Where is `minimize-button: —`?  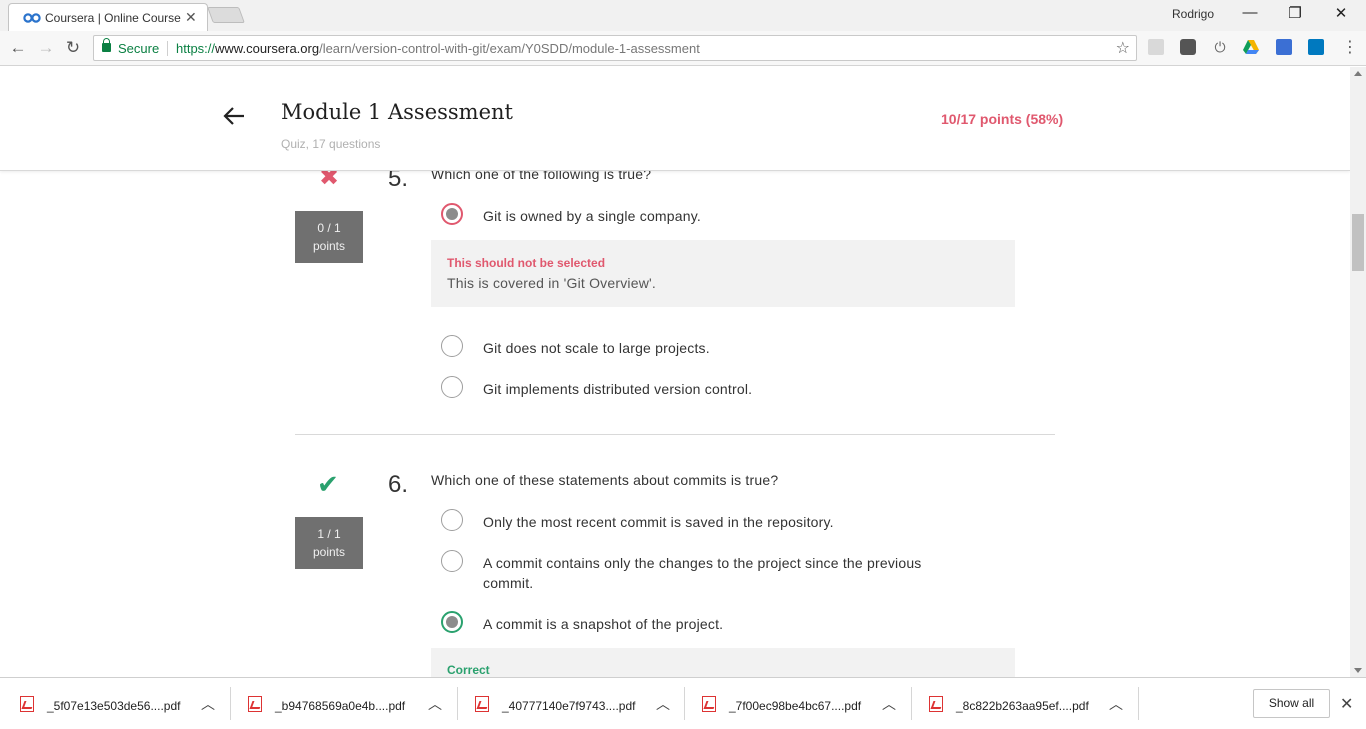 minimize-button: — is located at coordinates (1250, 14).